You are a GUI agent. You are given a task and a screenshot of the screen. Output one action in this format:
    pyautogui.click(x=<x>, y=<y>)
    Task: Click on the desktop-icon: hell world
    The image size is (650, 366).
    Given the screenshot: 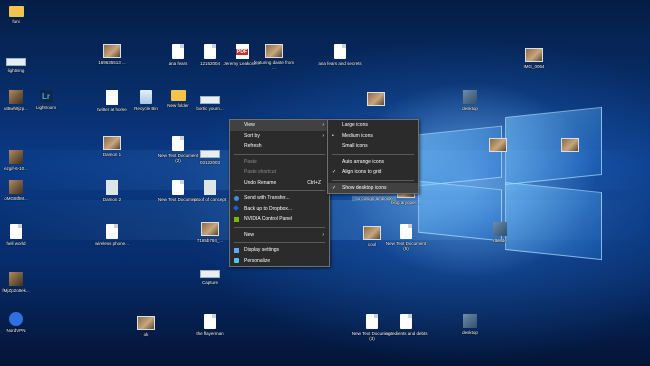 What is the action you would take?
    pyautogui.click(x=19, y=235)
    